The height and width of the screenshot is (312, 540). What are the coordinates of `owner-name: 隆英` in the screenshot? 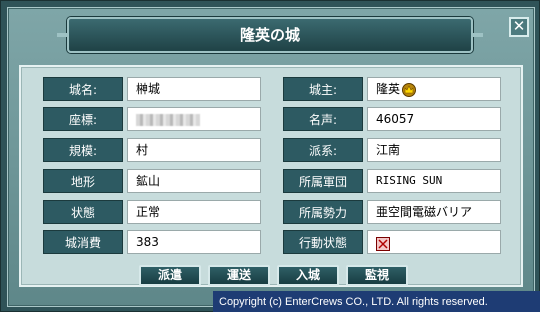 It's located at (388, 89).